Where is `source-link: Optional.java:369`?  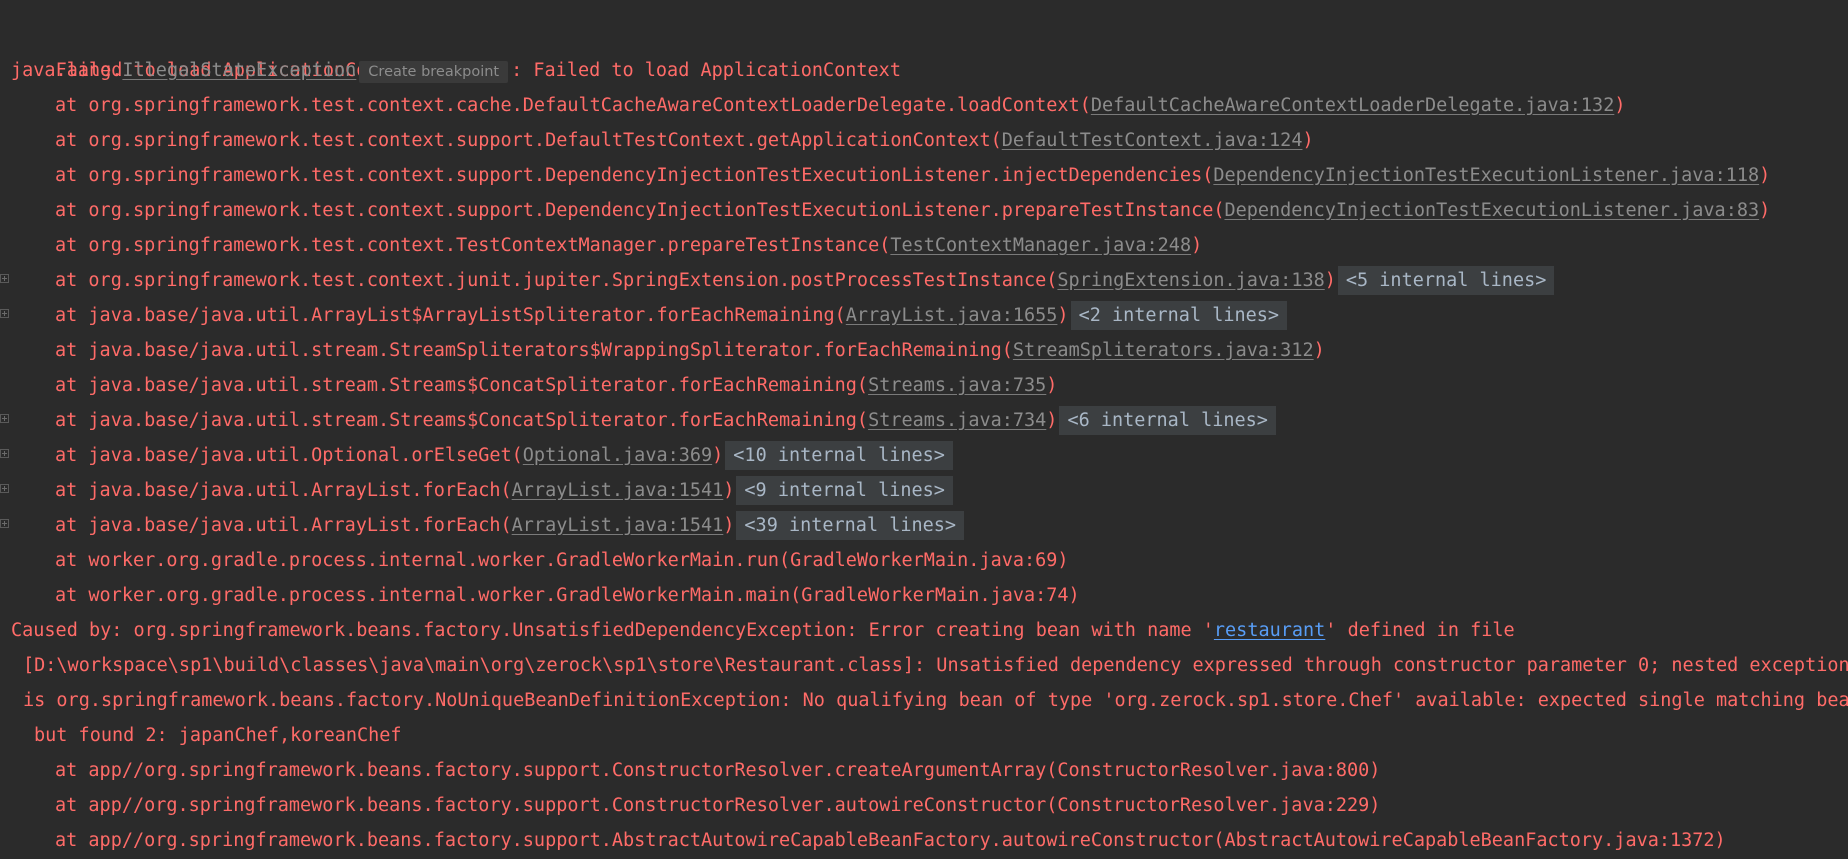 source-link: Optional.java:369 is located at coordinates (617, 455).